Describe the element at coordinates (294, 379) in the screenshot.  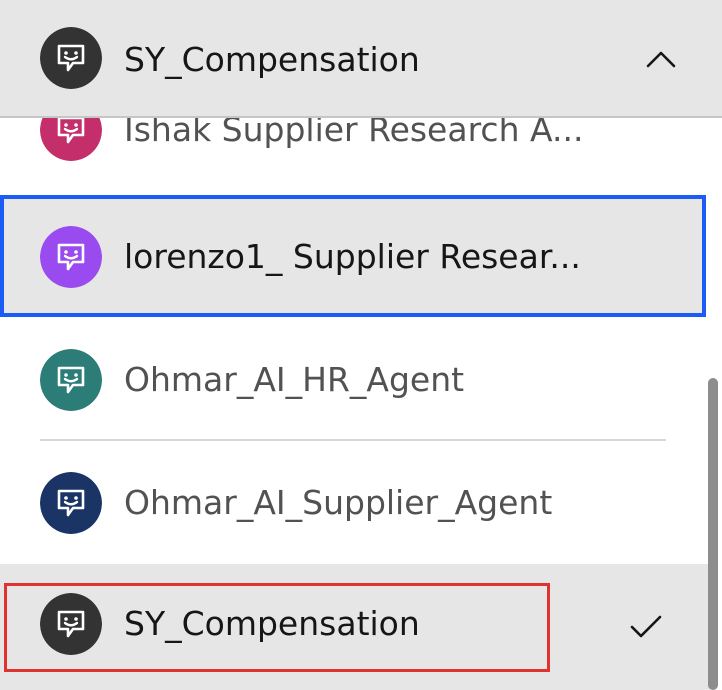
I see `option-label: Ohmar_AI_HR_Agent` at that location.